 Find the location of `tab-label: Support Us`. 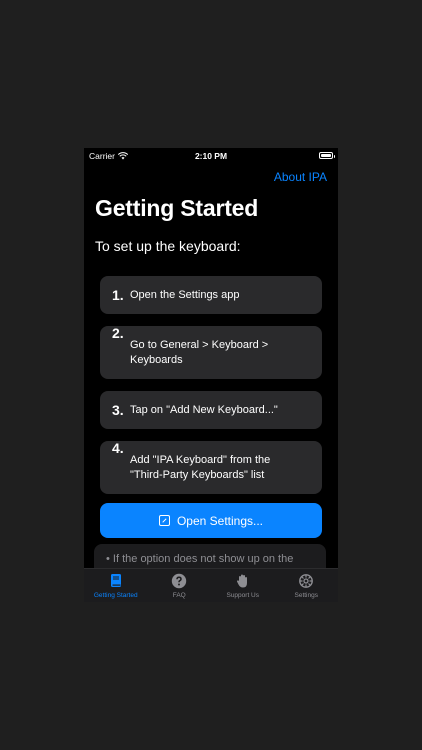

tab-label: Support Us is located at coordinates (243, 595).